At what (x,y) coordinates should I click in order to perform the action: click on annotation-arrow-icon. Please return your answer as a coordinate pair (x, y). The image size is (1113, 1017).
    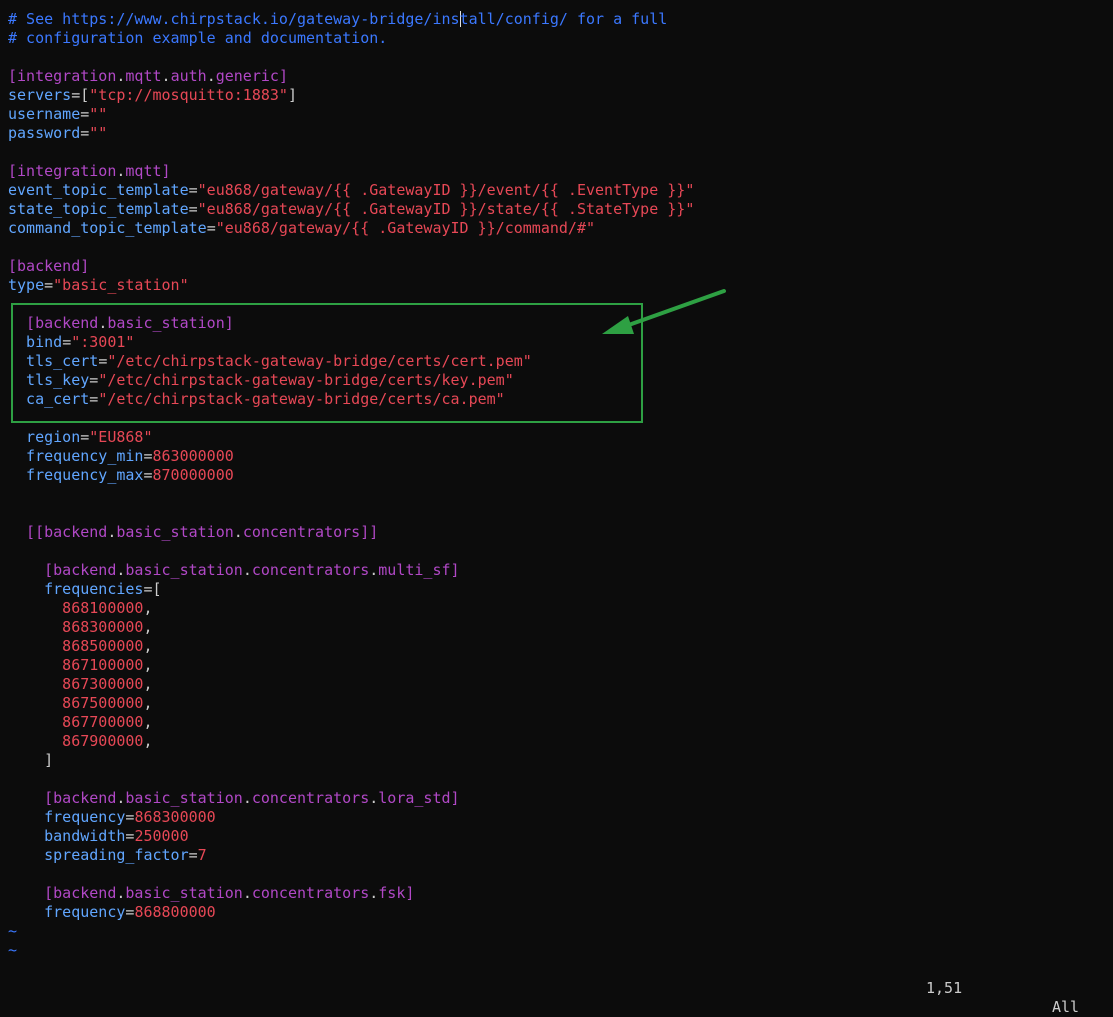
    Looking at the image, I should click on (664, 311).